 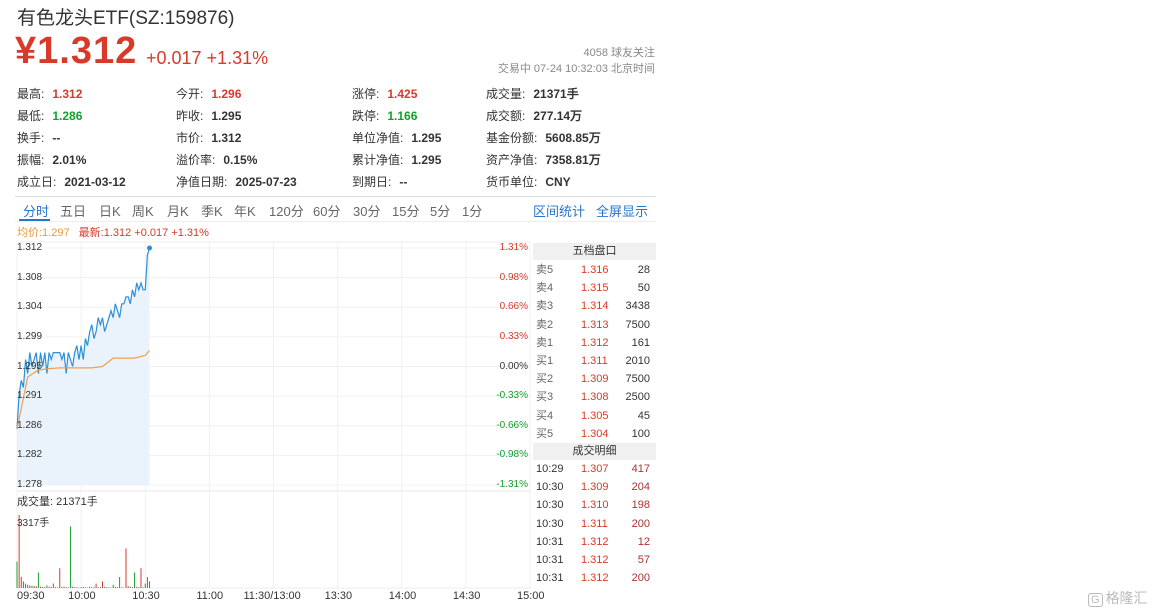 What do you see at coordinates (1095, 600) in the screenshot?
I see `watermark-icon: G` at bounding box center [1095, 600].